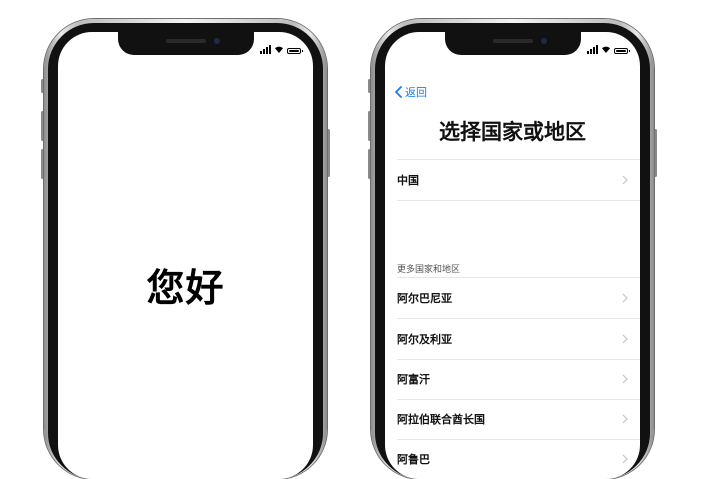 The height and width of the screenshot is (479, 704). I want to click on country-row: 阿鲁巴, so click(512, 459).